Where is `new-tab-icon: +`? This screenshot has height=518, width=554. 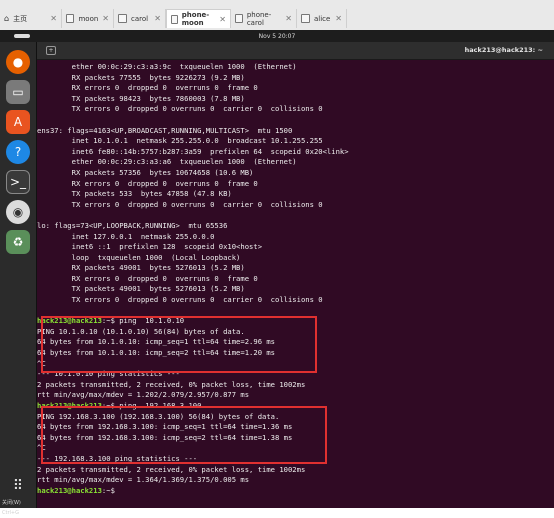
new-tab-icon: + is located at coordinates (51, 50).